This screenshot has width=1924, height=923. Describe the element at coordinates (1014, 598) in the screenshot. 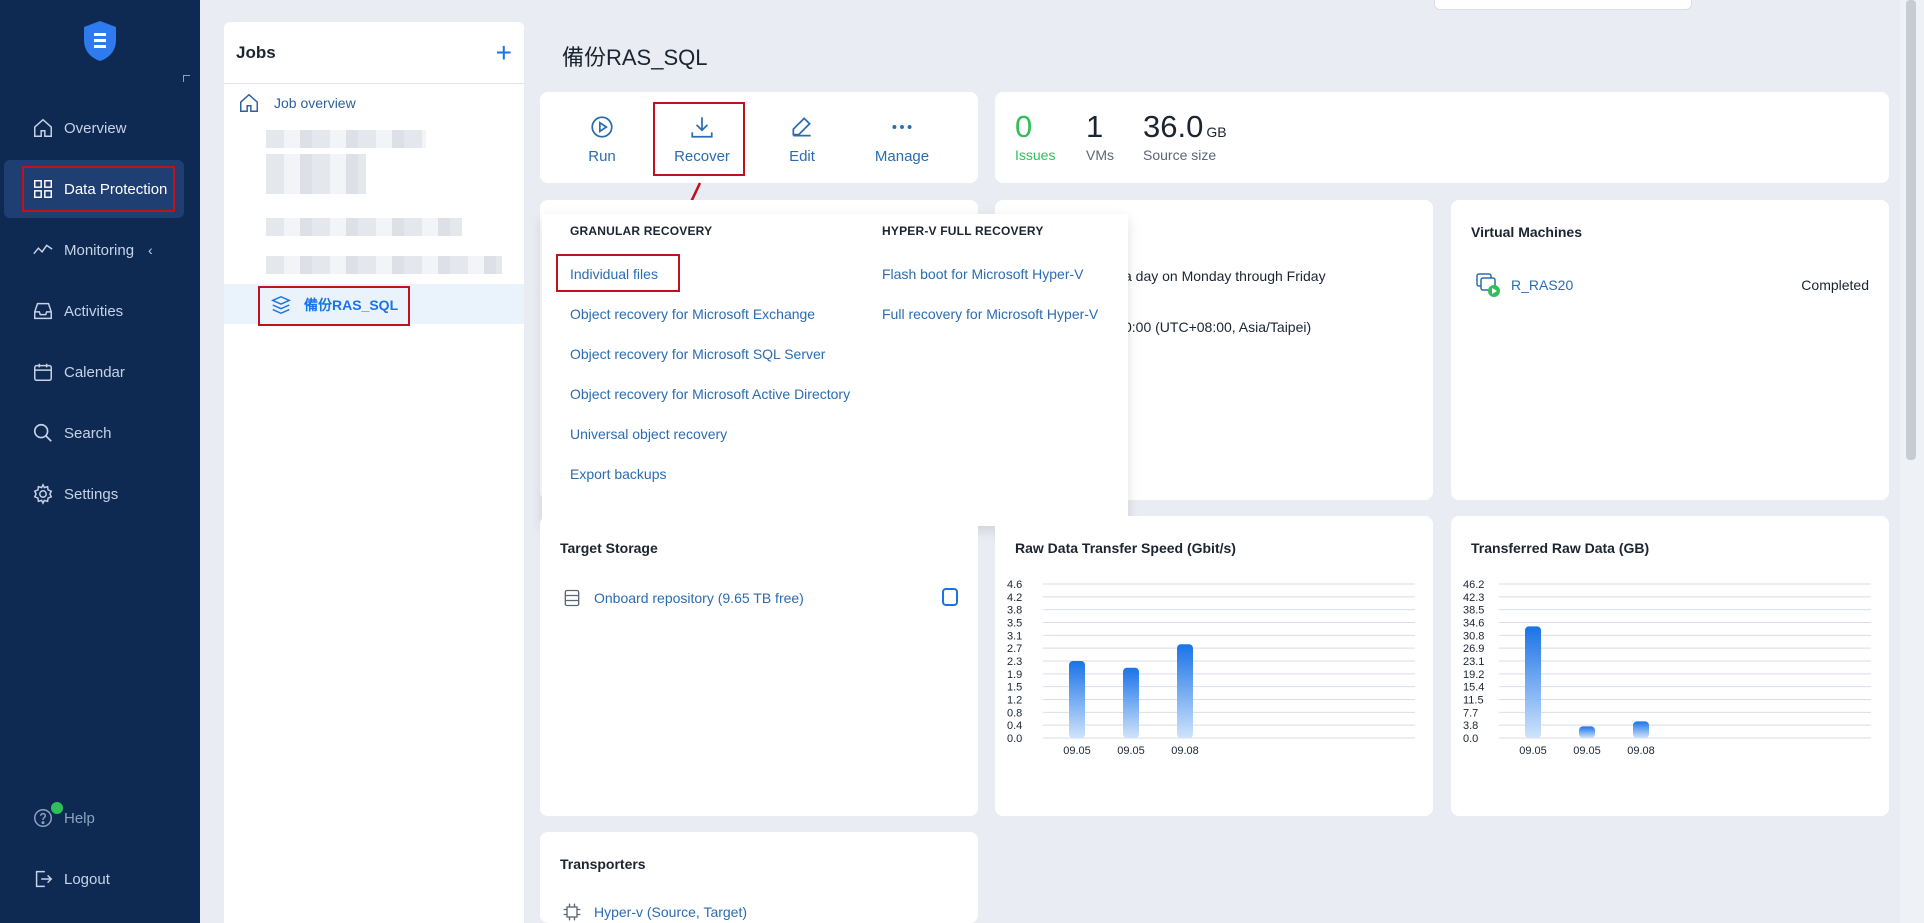

I see `y-tick-label: 4.2` at that location.